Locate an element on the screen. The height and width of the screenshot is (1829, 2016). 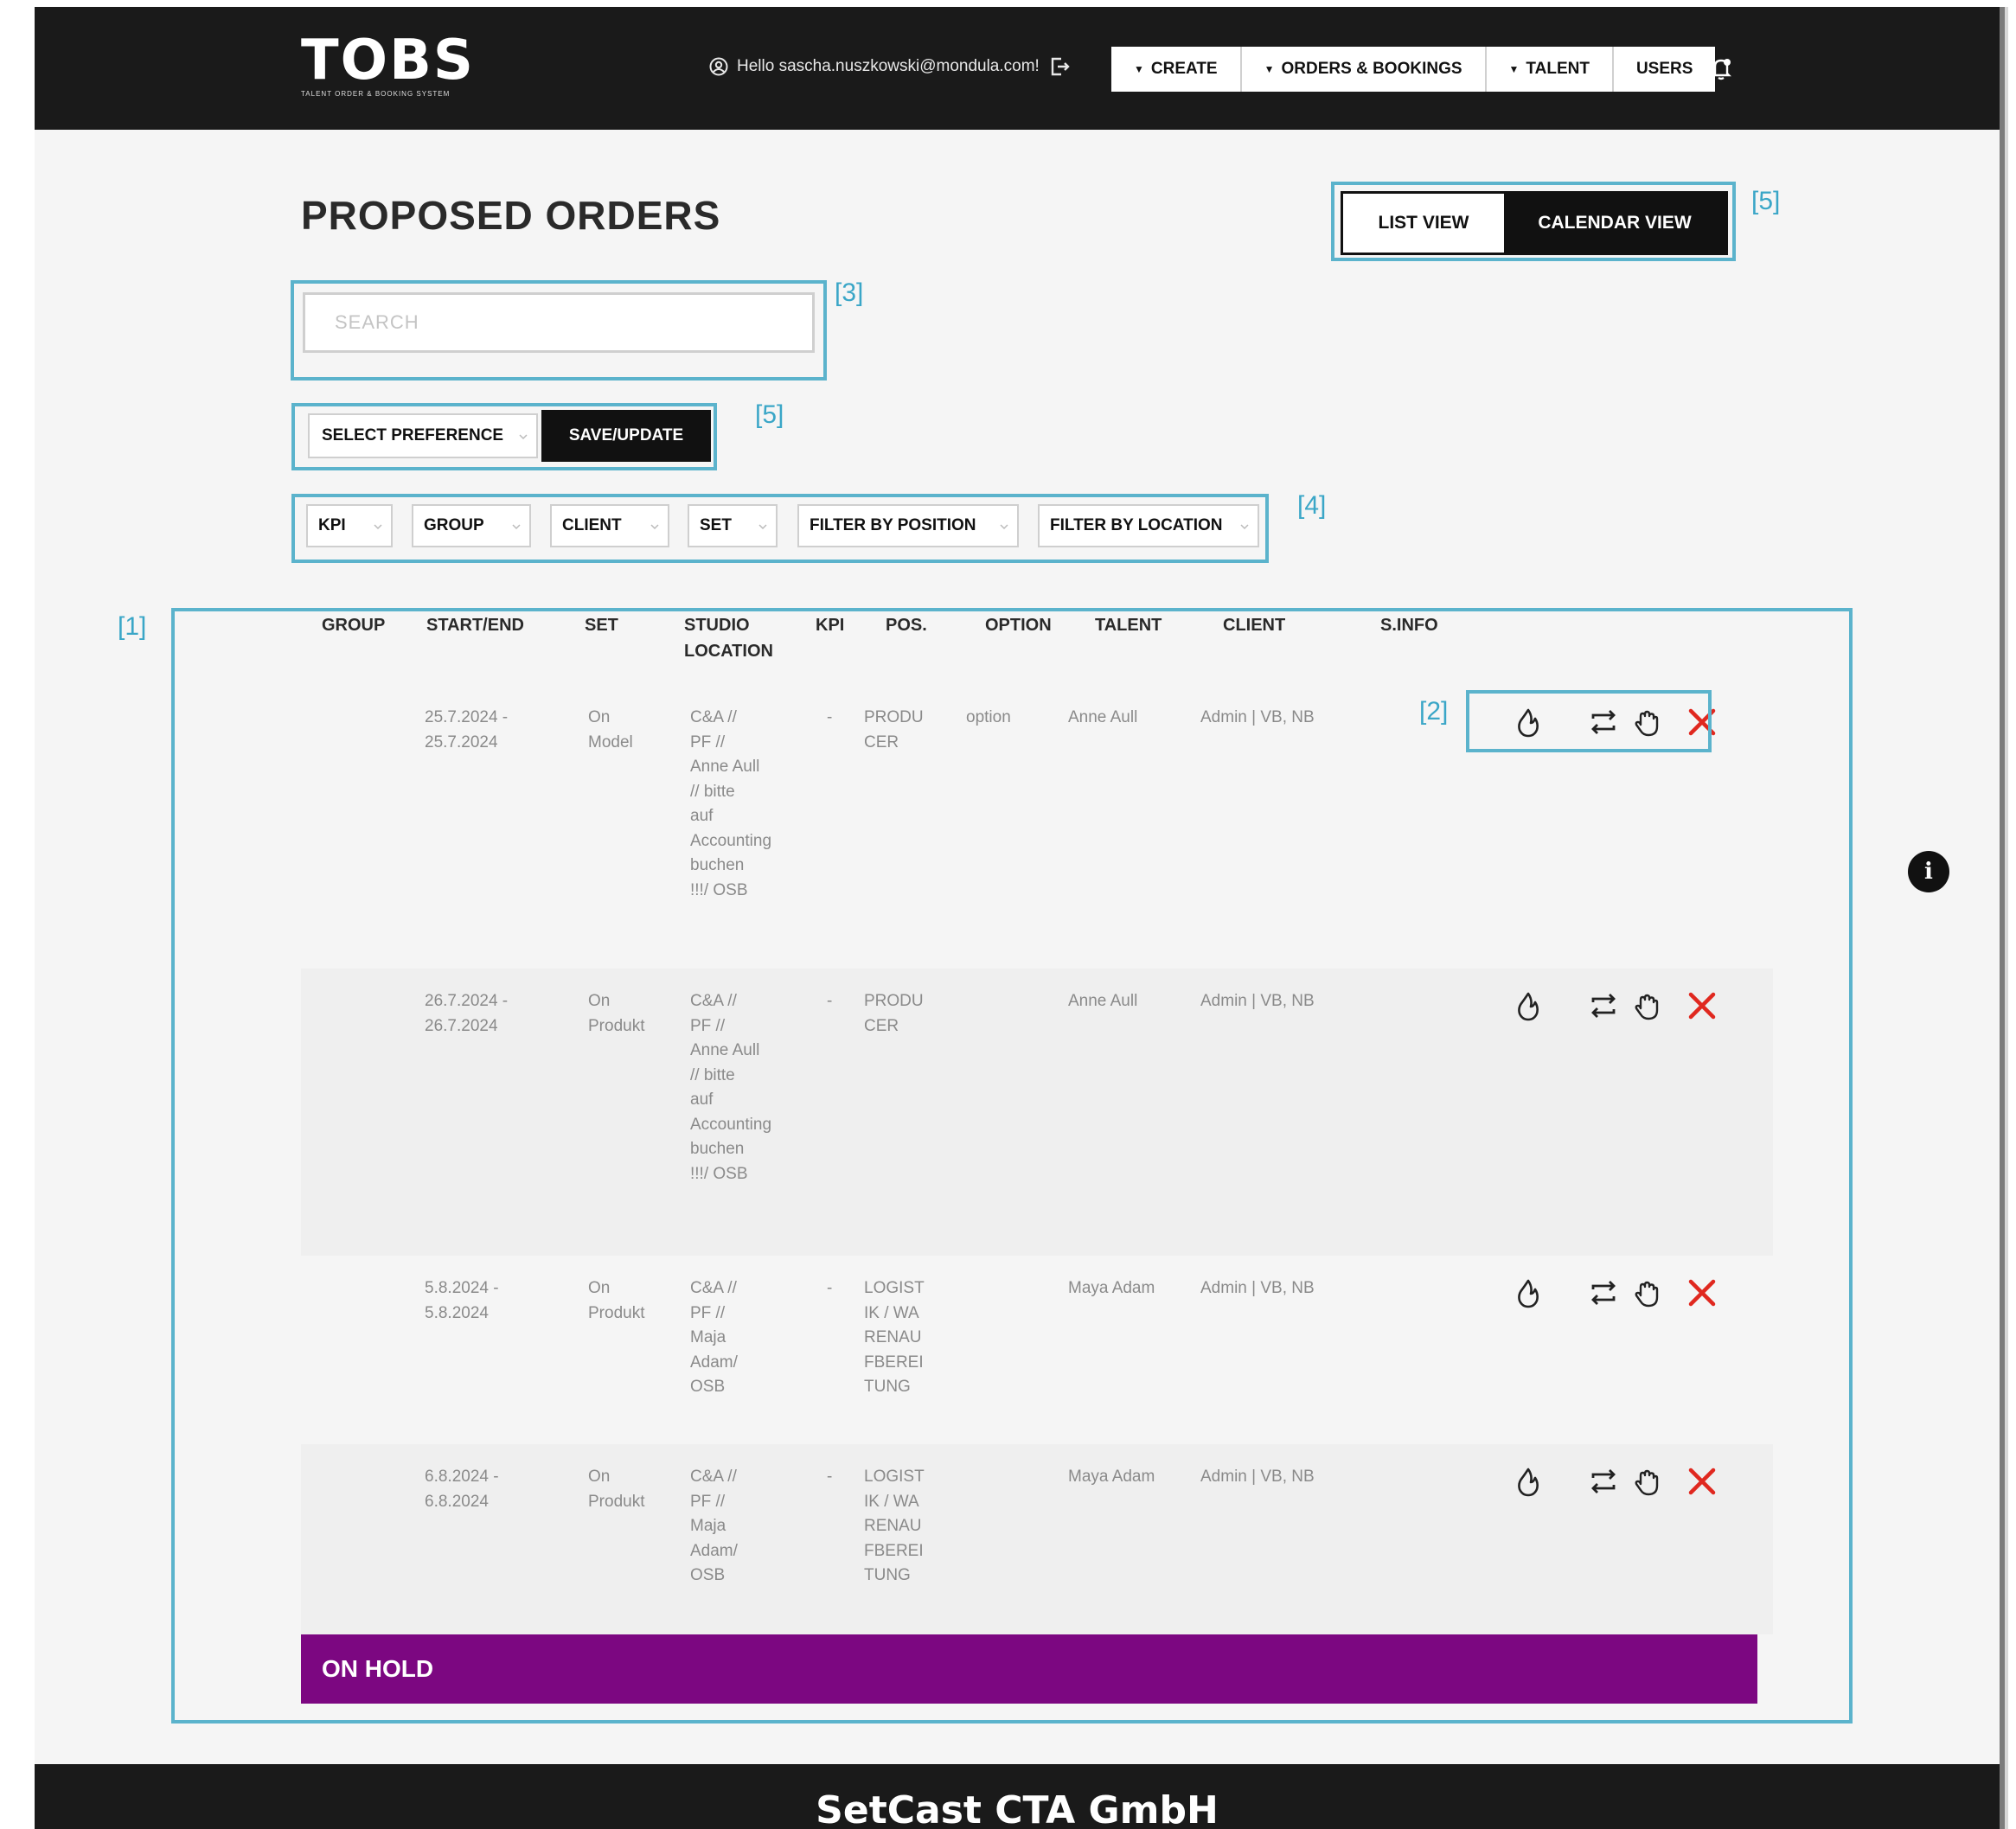
column-header-sinfo: S.INFO is located at coordinates (1409, 625).